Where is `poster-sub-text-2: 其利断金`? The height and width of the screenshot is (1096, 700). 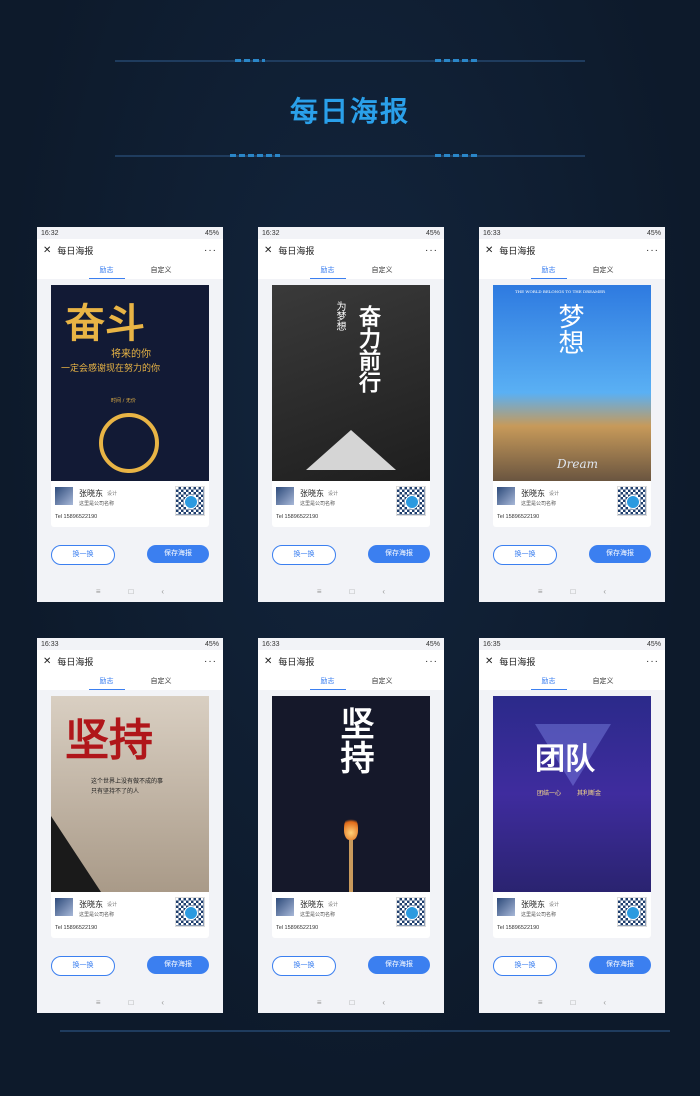 poster-sub-text-2: 其利断金 is located at coordinates (589, 793).